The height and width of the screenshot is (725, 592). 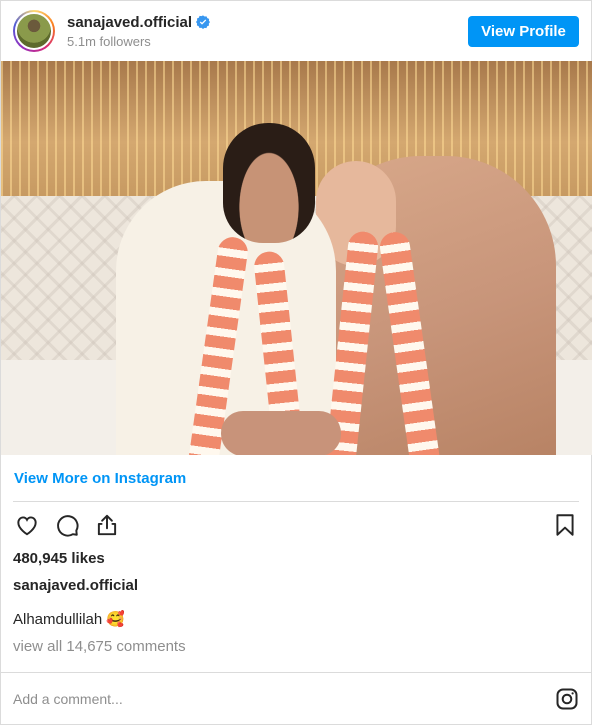 What do you see at coordinates (139, 31) in the screenshot?
I see `account-info: sanajaved.official 5.1m followers` at bounding box center [139, 31].